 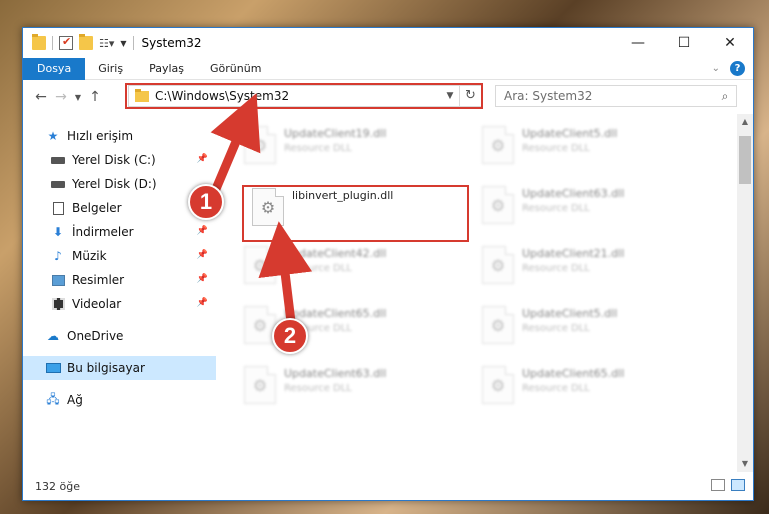 I want to click on step-2-badge: 2, so click(x=290, y=336).